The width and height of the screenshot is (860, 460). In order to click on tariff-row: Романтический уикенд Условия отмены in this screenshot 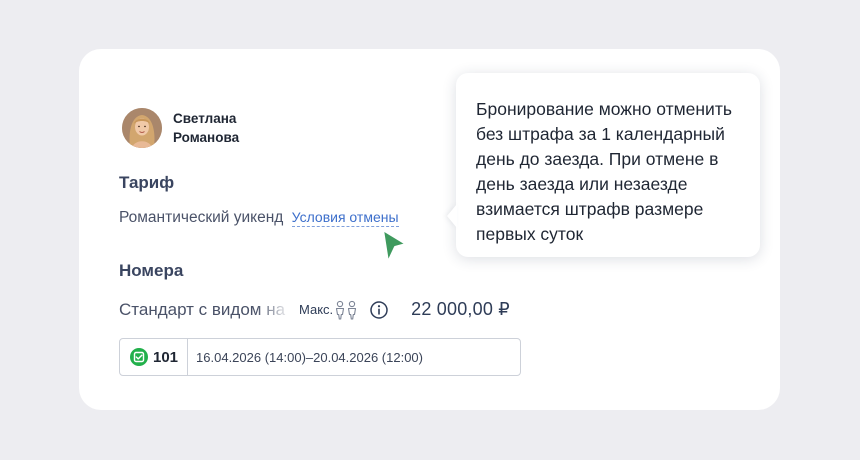, I will do `click(259, 218)`.